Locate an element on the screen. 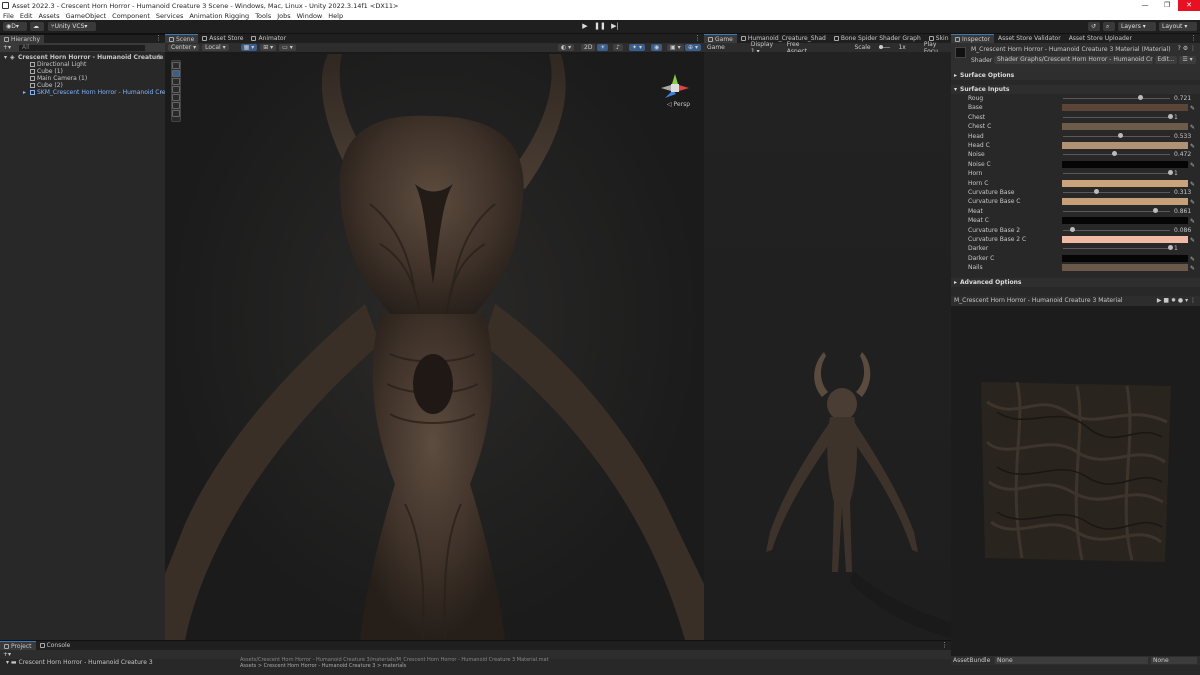  menu-file: File is located at coordinates (8, 16).